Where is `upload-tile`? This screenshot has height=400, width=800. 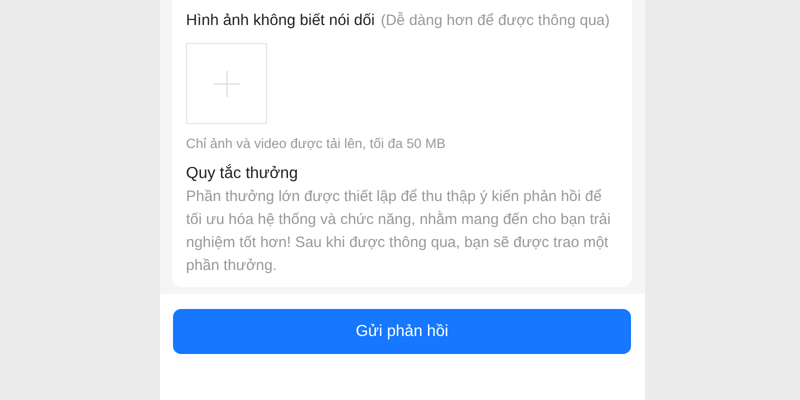
upload-tile is located at coordinates (226, 83).